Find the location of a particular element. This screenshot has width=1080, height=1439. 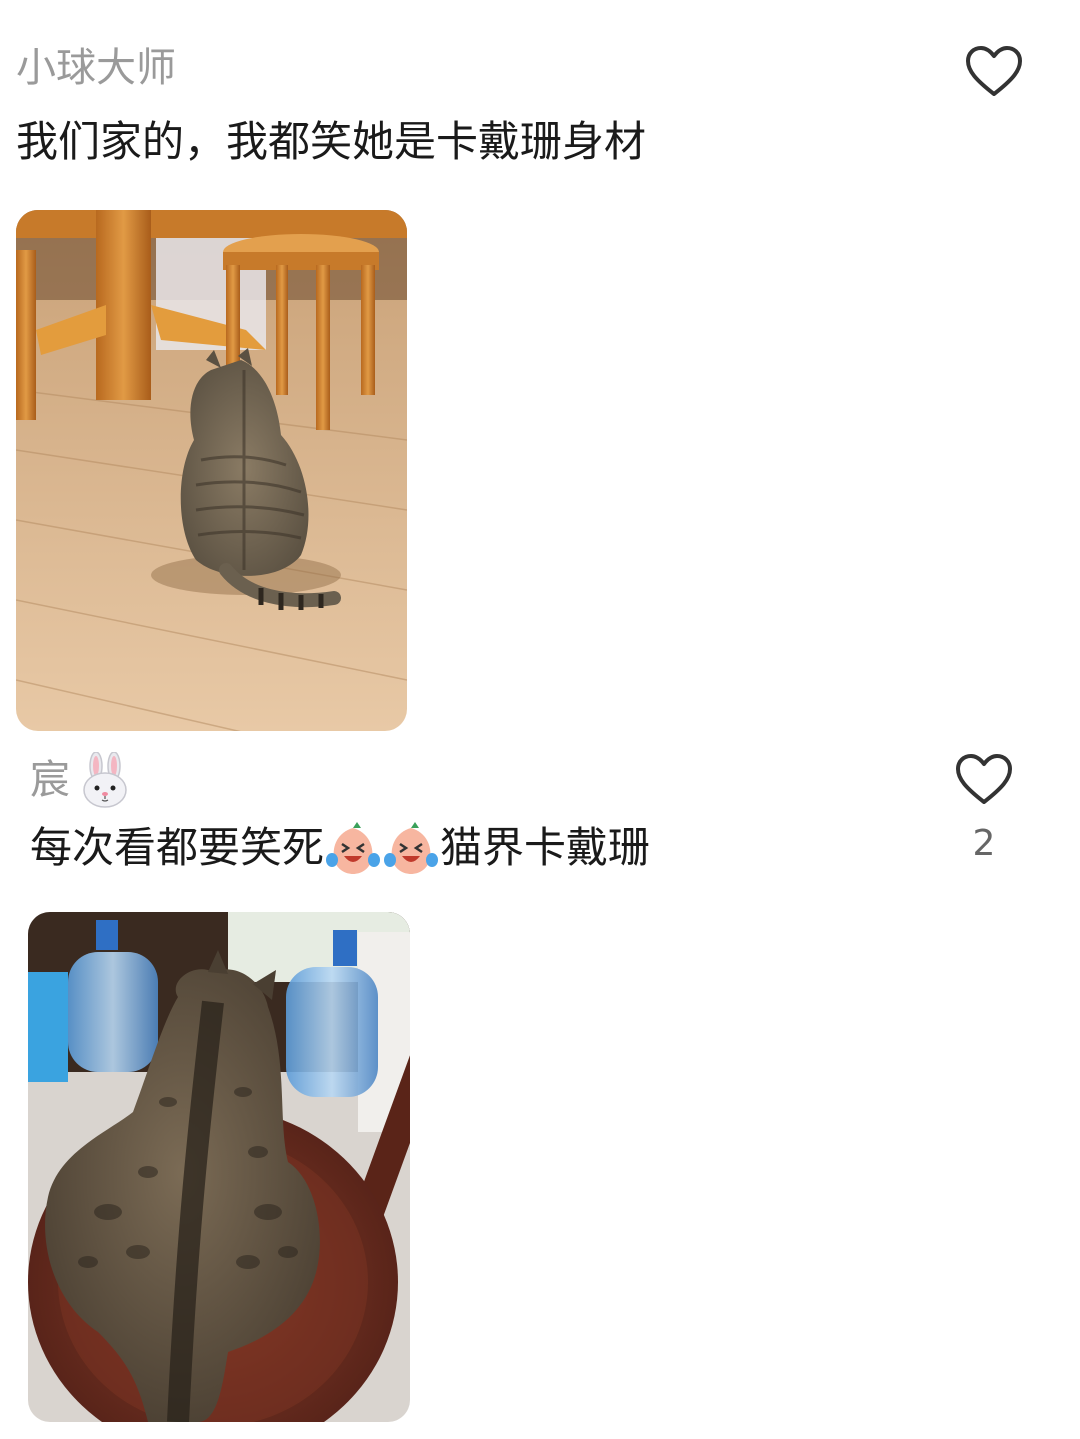

like-button: 2 is located at coordinates (984, 808).